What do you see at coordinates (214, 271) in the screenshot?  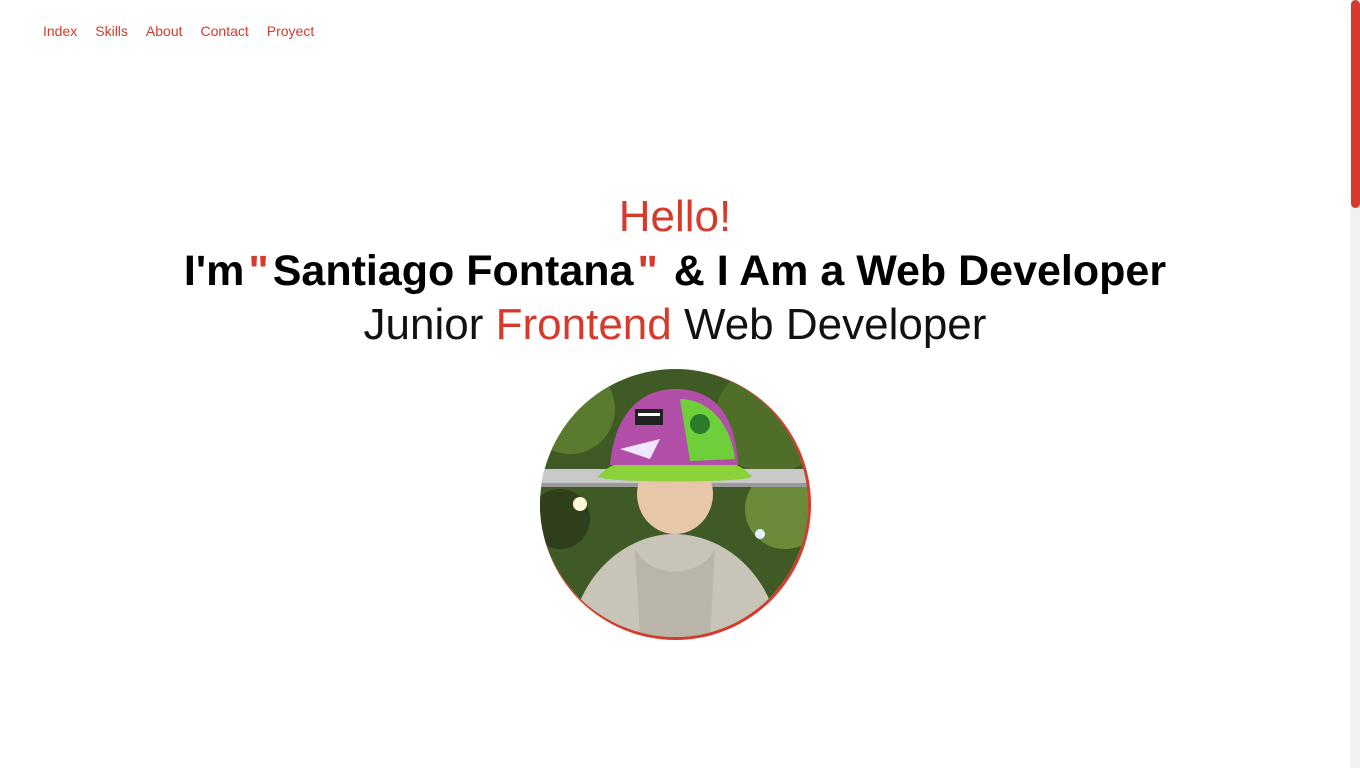 I see `headline-prefix: I'm` at bounding box center [214, 271].